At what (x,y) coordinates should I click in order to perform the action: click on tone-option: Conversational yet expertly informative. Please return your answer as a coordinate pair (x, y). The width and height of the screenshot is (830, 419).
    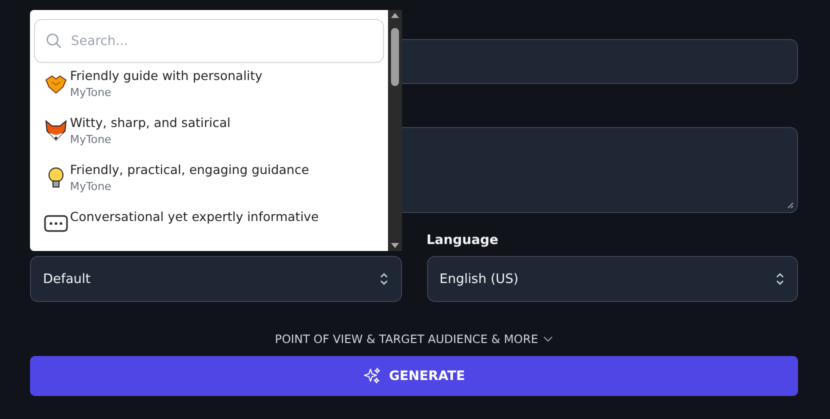
    Looking at the image, I should click on (209, 227).